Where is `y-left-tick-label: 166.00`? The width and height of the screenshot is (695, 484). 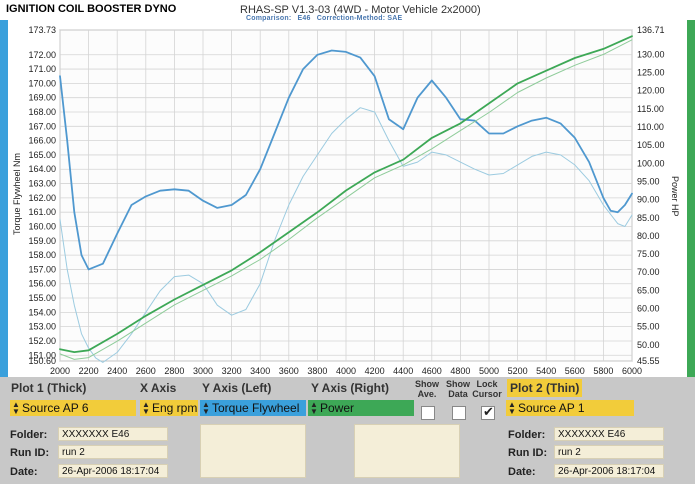 y-left-tick-label: 166.00 is located at coordinates (42, 141).